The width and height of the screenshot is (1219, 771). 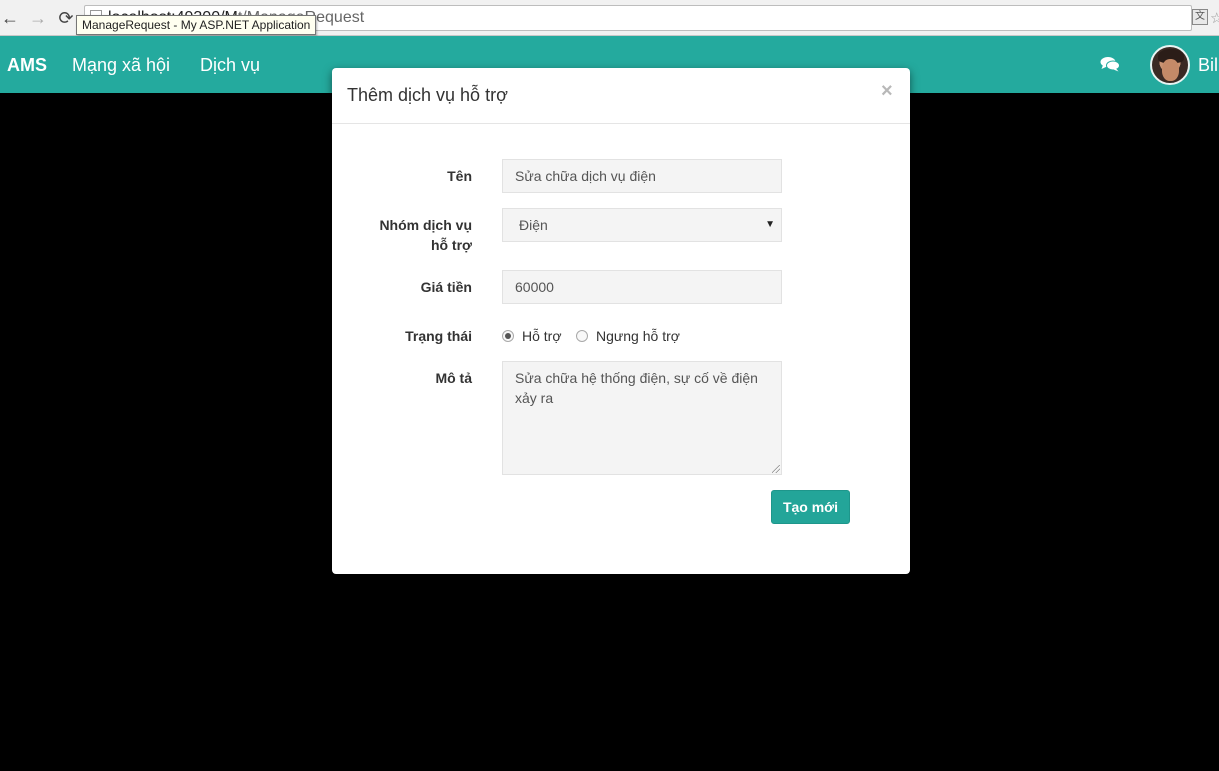 I want to click on service-group-select: Điện ▼, so click(x=642, y=225).